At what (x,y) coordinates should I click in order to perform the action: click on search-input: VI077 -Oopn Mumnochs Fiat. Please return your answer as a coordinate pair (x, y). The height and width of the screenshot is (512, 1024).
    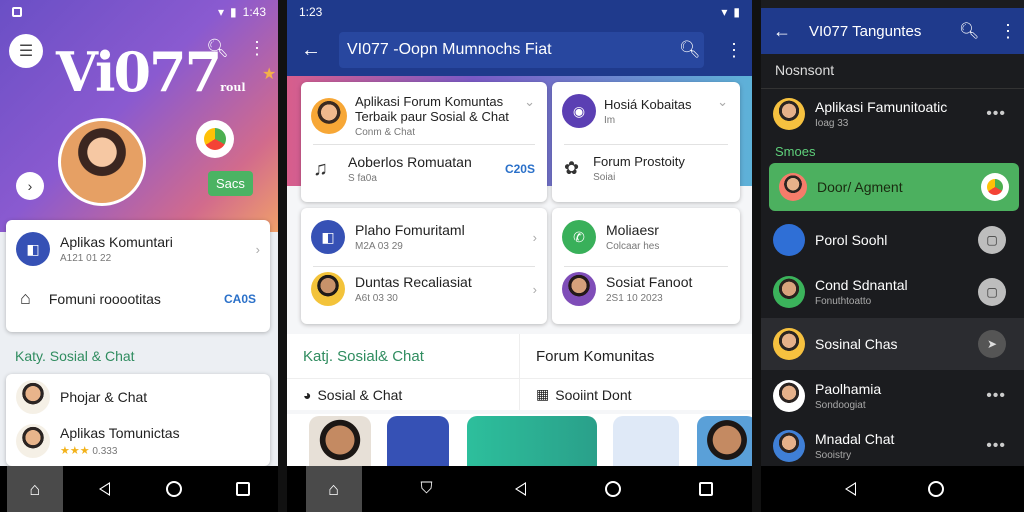
    Looking at the image, I should click on (521, 50).